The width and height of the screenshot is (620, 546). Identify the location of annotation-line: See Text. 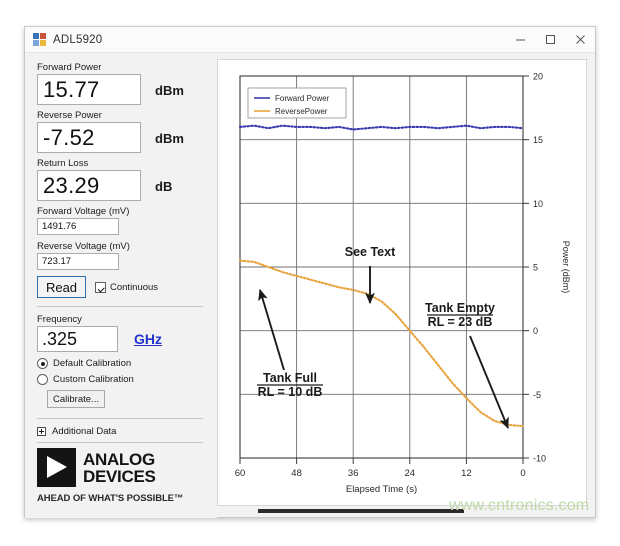
(370, 252).